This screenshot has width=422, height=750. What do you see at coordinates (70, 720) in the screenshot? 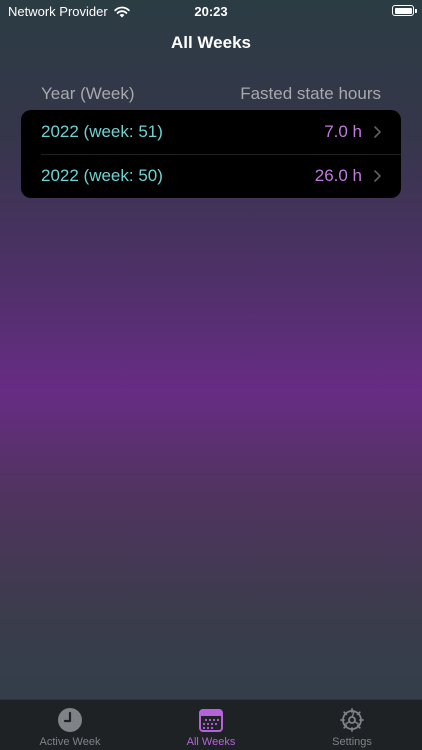
I see `clock-icon` at bounding box center [70, 720].